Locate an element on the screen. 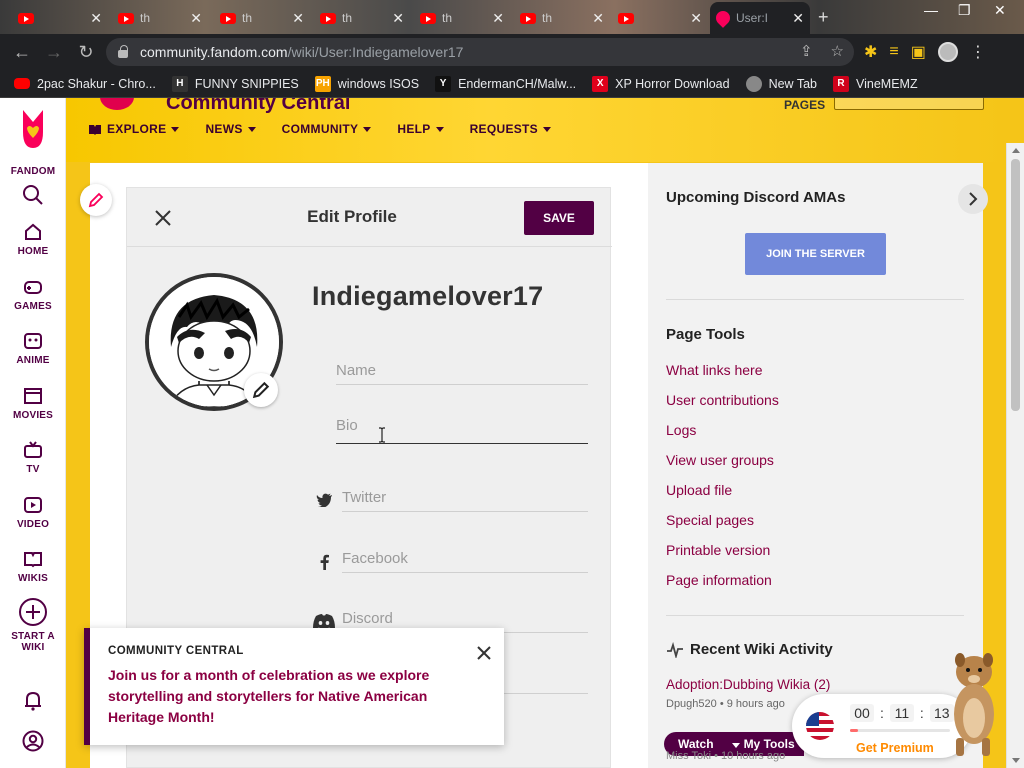 The width and height of the screenshot is (1024, 768). wiki-title: Community Central is located at coordinates (258, 106).